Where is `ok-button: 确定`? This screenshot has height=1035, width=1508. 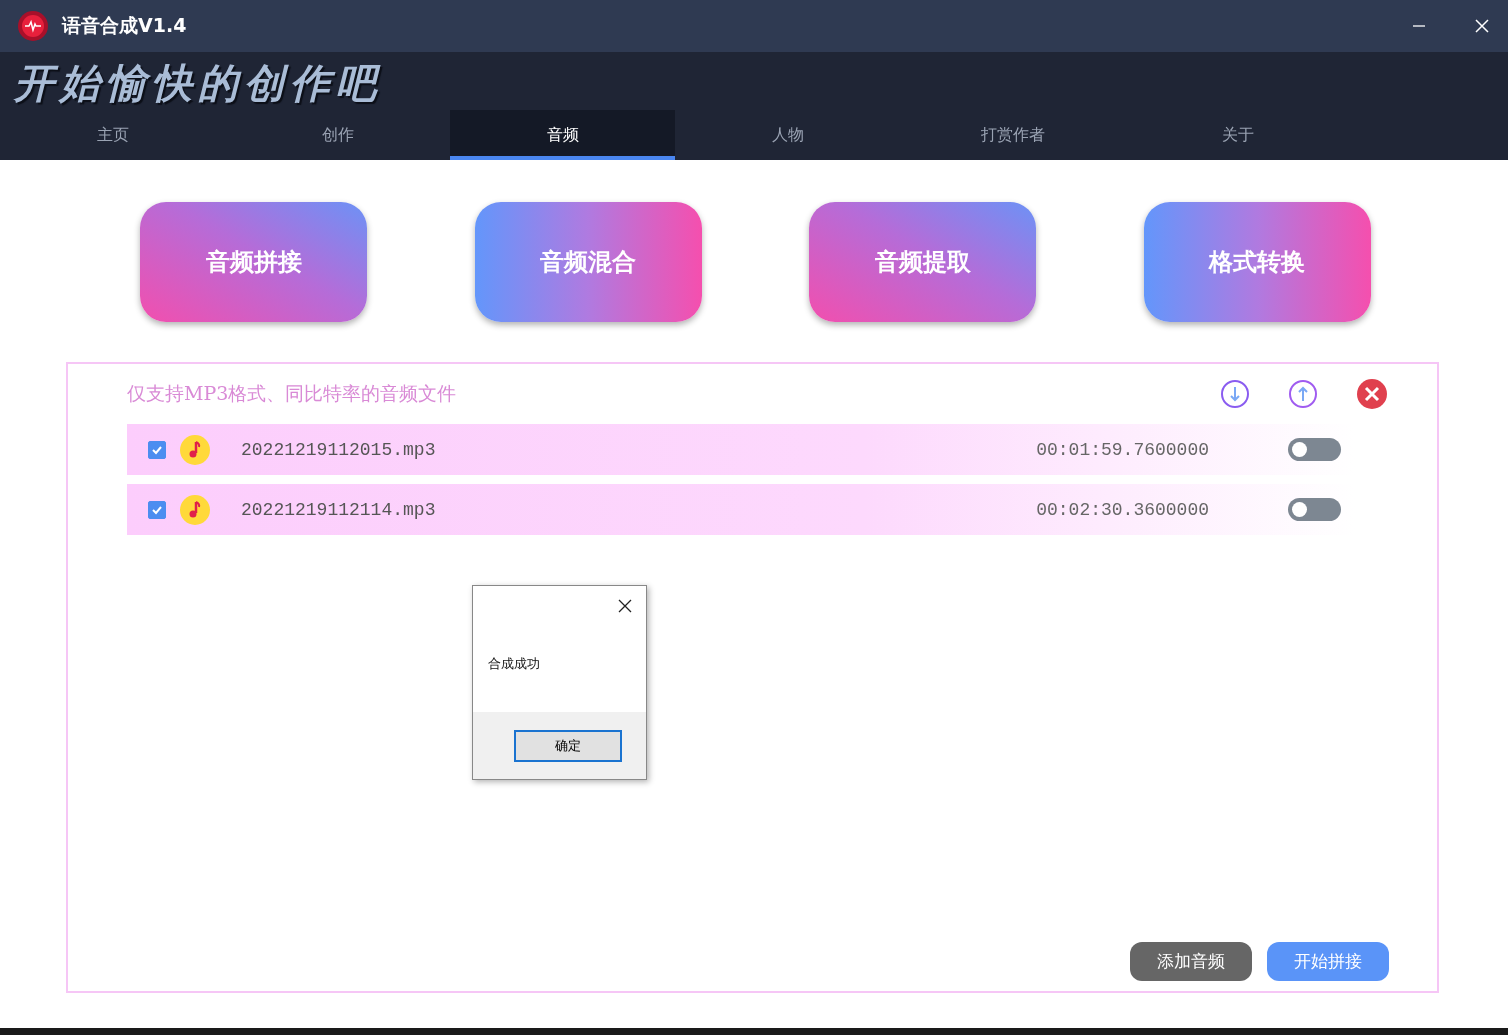
ok-button: 确定 is located at coordinates (568, 745).